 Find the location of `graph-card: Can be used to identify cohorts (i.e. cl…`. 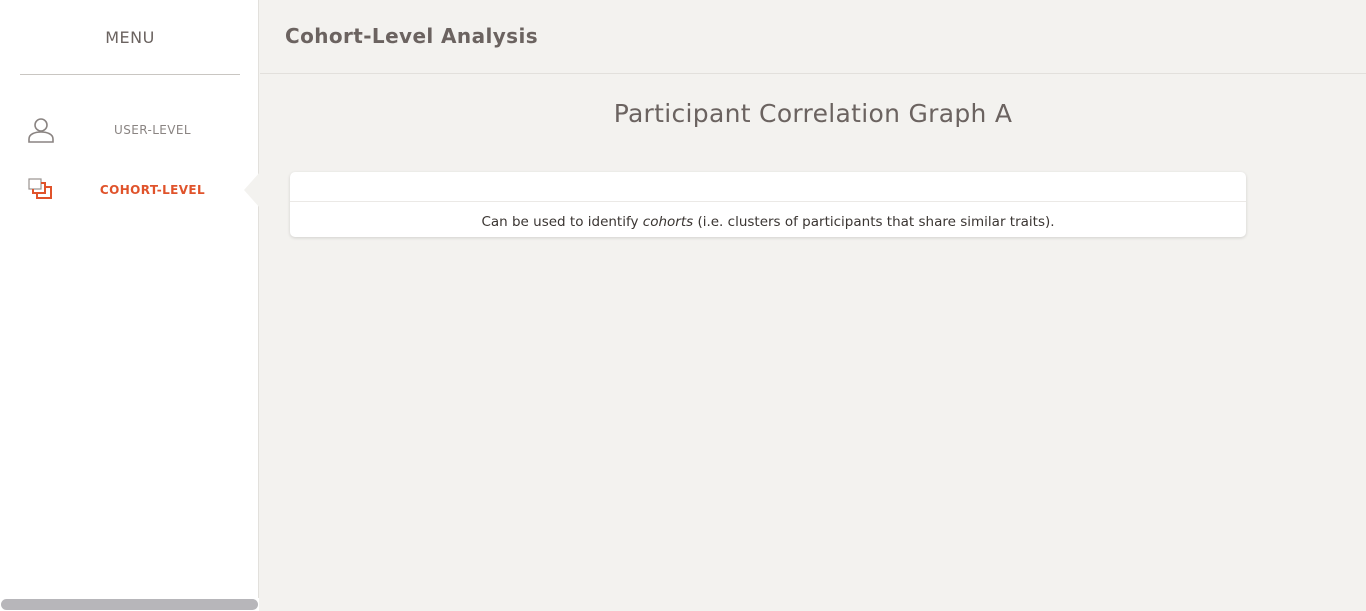

graph-card: Can be used to identify cohorts (i.e. cl… is located at coordinates (768, 204).